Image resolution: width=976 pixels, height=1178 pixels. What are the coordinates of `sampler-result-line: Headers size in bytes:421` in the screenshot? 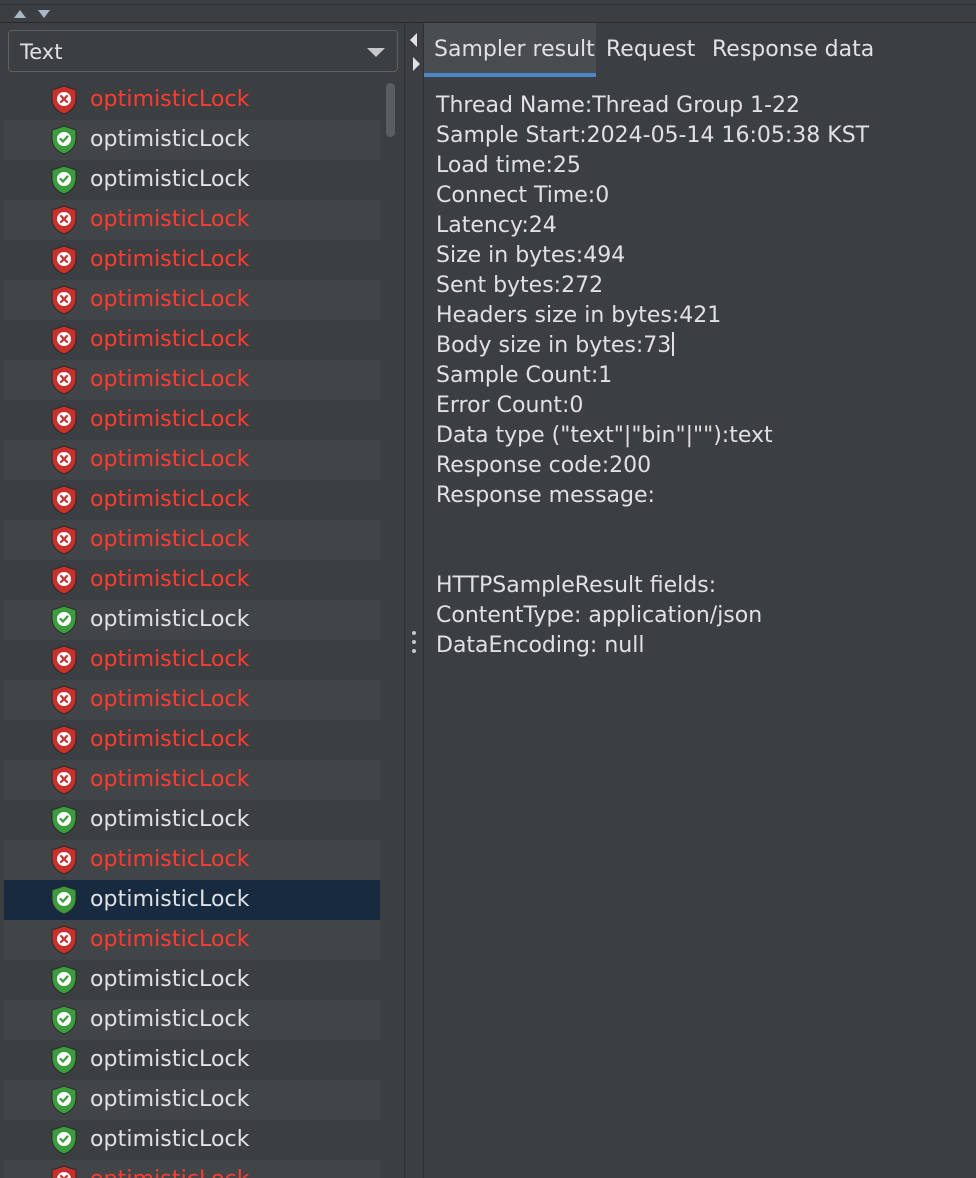 It's located at (579, 315).